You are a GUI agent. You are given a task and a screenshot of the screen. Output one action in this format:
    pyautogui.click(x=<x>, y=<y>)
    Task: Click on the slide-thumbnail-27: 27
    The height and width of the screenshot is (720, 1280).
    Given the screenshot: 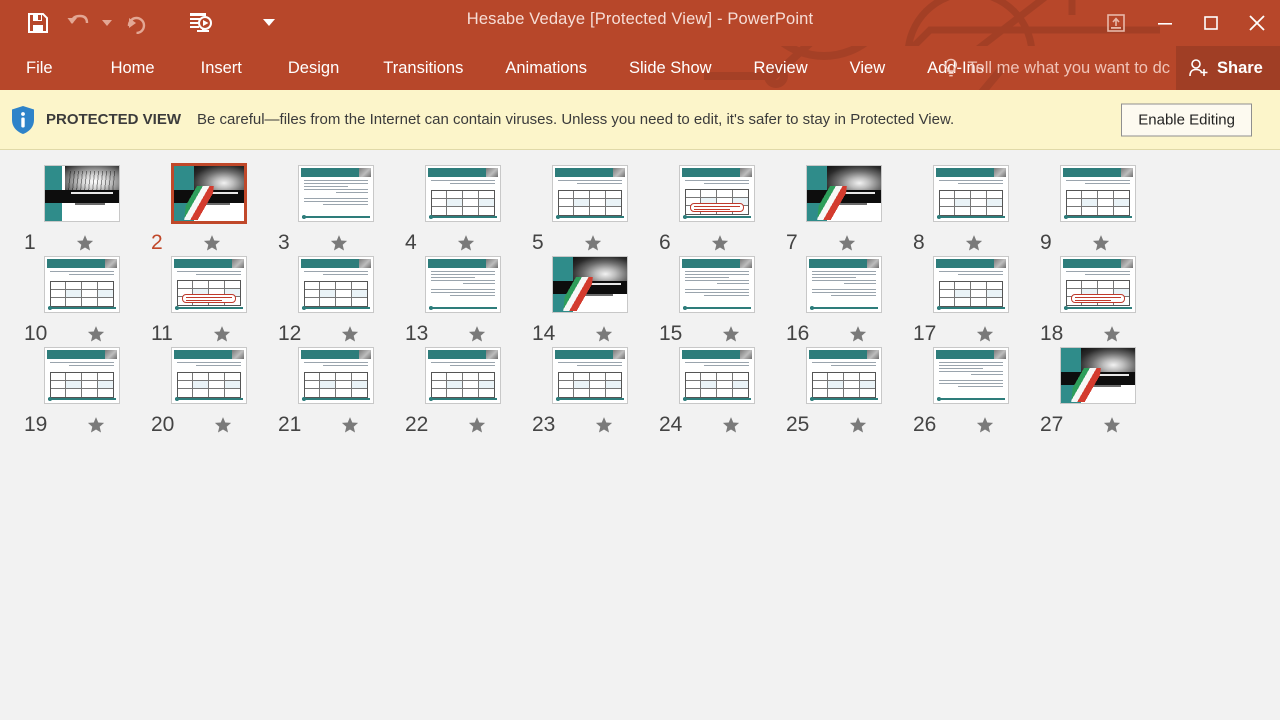 What is the action you would take?
    pyautogui.click(x=1097, y=391)
    